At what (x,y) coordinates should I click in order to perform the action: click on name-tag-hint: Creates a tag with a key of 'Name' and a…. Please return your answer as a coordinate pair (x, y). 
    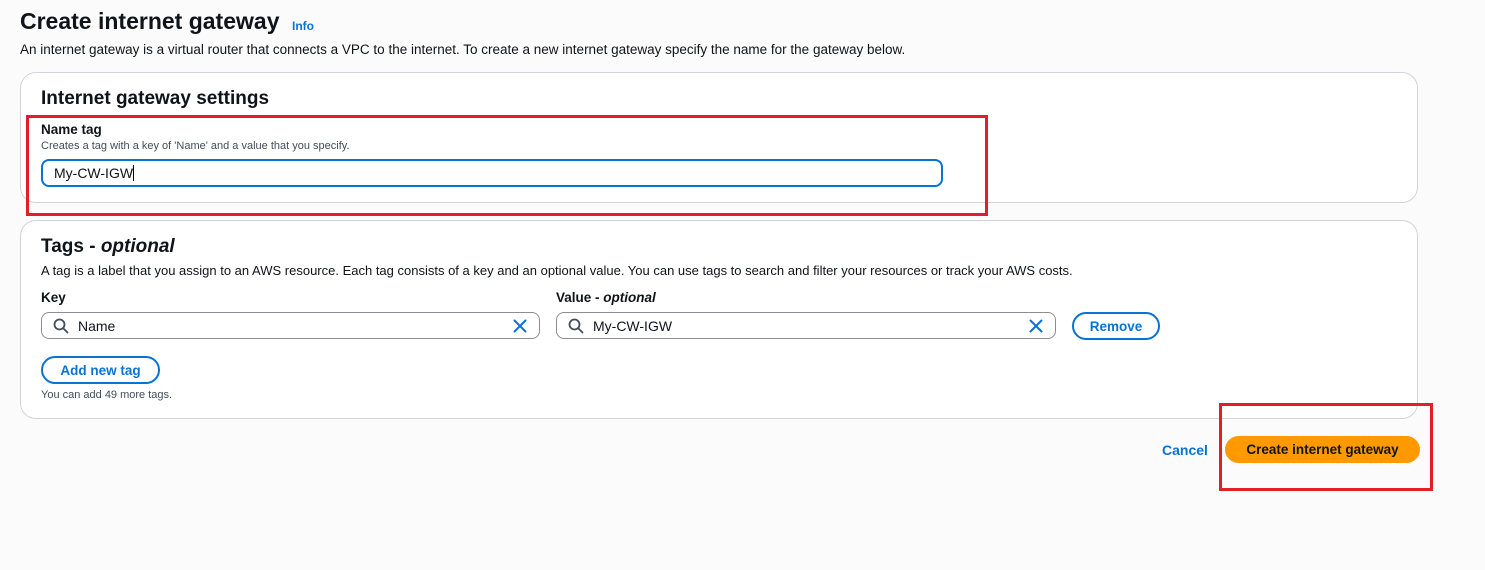
    Looking at the image, I should click on (195, 146).